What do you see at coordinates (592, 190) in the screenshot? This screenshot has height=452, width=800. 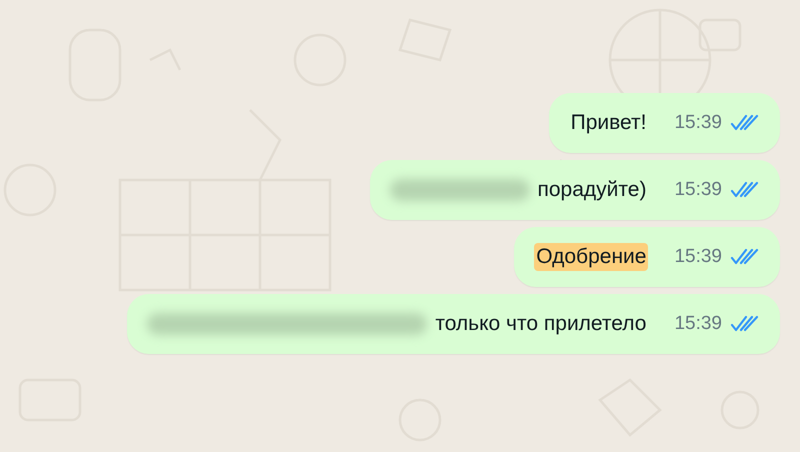 I see `message-text: порадуйте)` at bounding box center [592, 190].